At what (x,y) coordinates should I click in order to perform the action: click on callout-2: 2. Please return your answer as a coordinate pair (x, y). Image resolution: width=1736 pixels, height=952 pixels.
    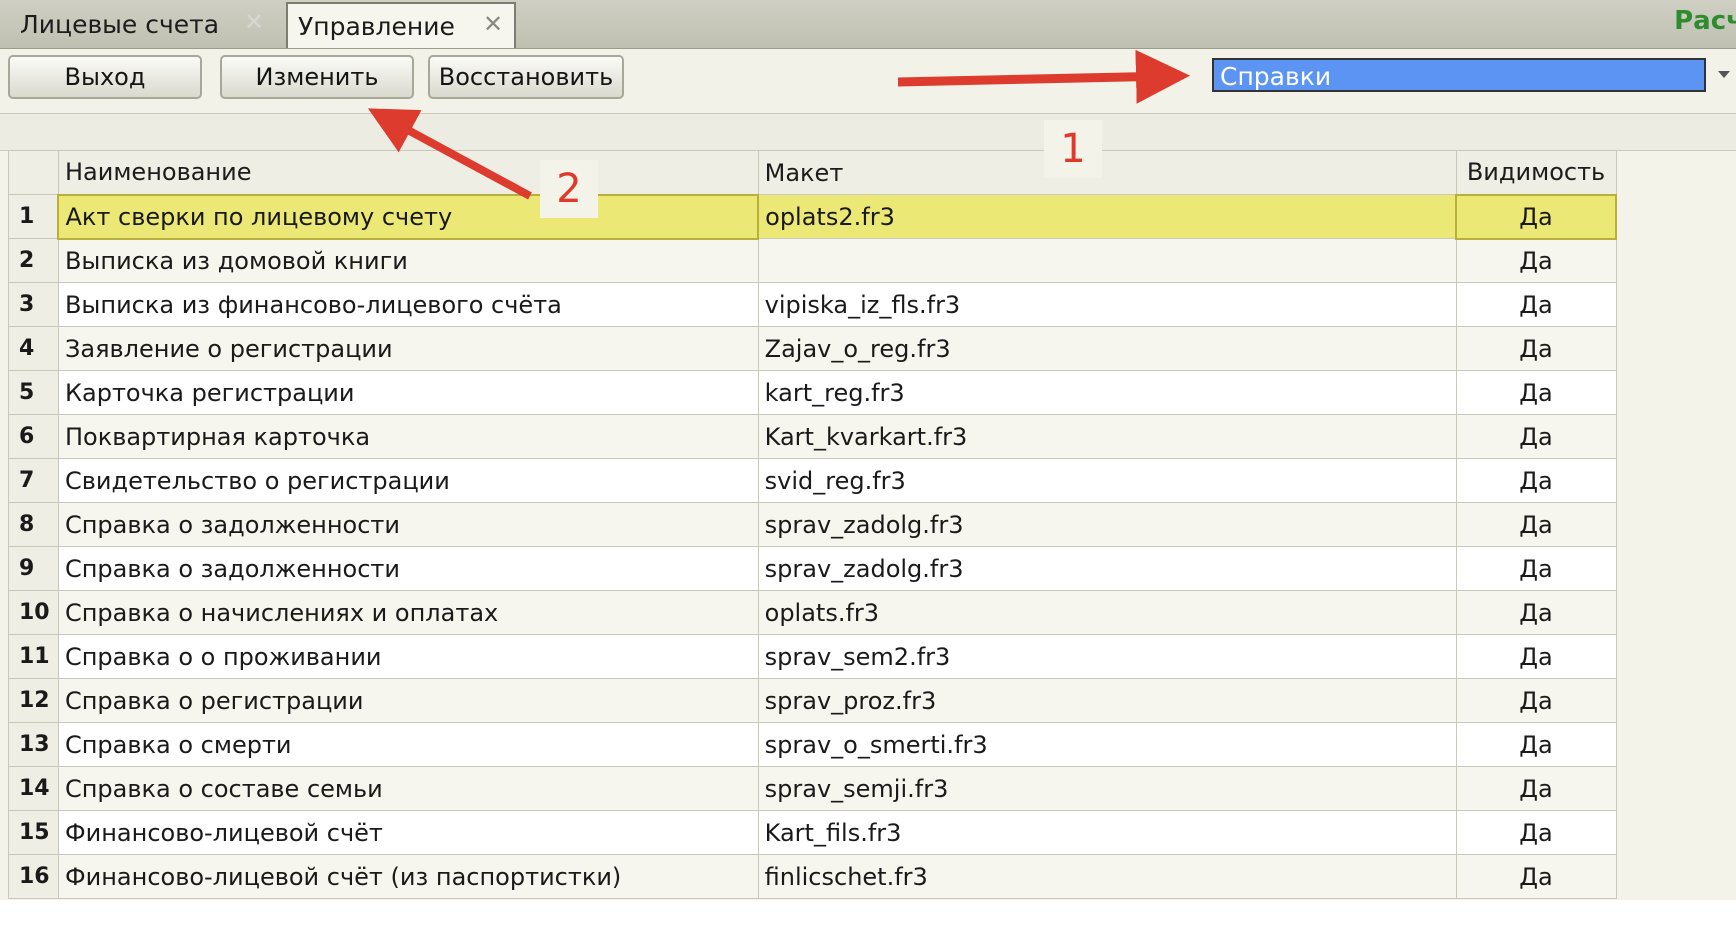
    Looking at the image, I should click on (569, 189).